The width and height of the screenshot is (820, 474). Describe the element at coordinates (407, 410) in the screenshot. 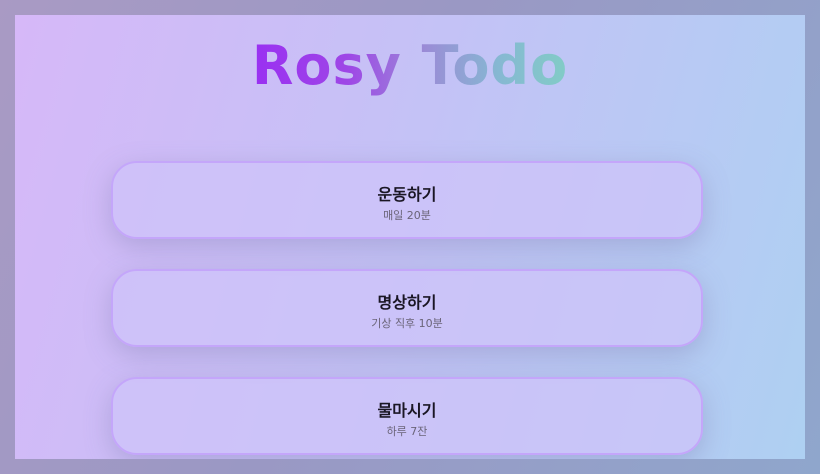

I see `todo-title: 물마시기` at that location.